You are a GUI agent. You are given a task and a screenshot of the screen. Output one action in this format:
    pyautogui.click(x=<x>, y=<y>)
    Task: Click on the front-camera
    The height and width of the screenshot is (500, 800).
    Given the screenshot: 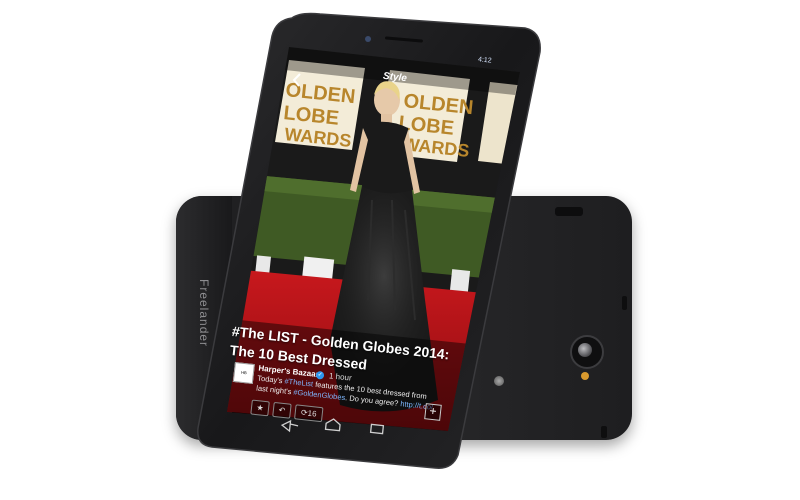 What is the action you would take?
    pyautogui.click(x=368, y=39)
    